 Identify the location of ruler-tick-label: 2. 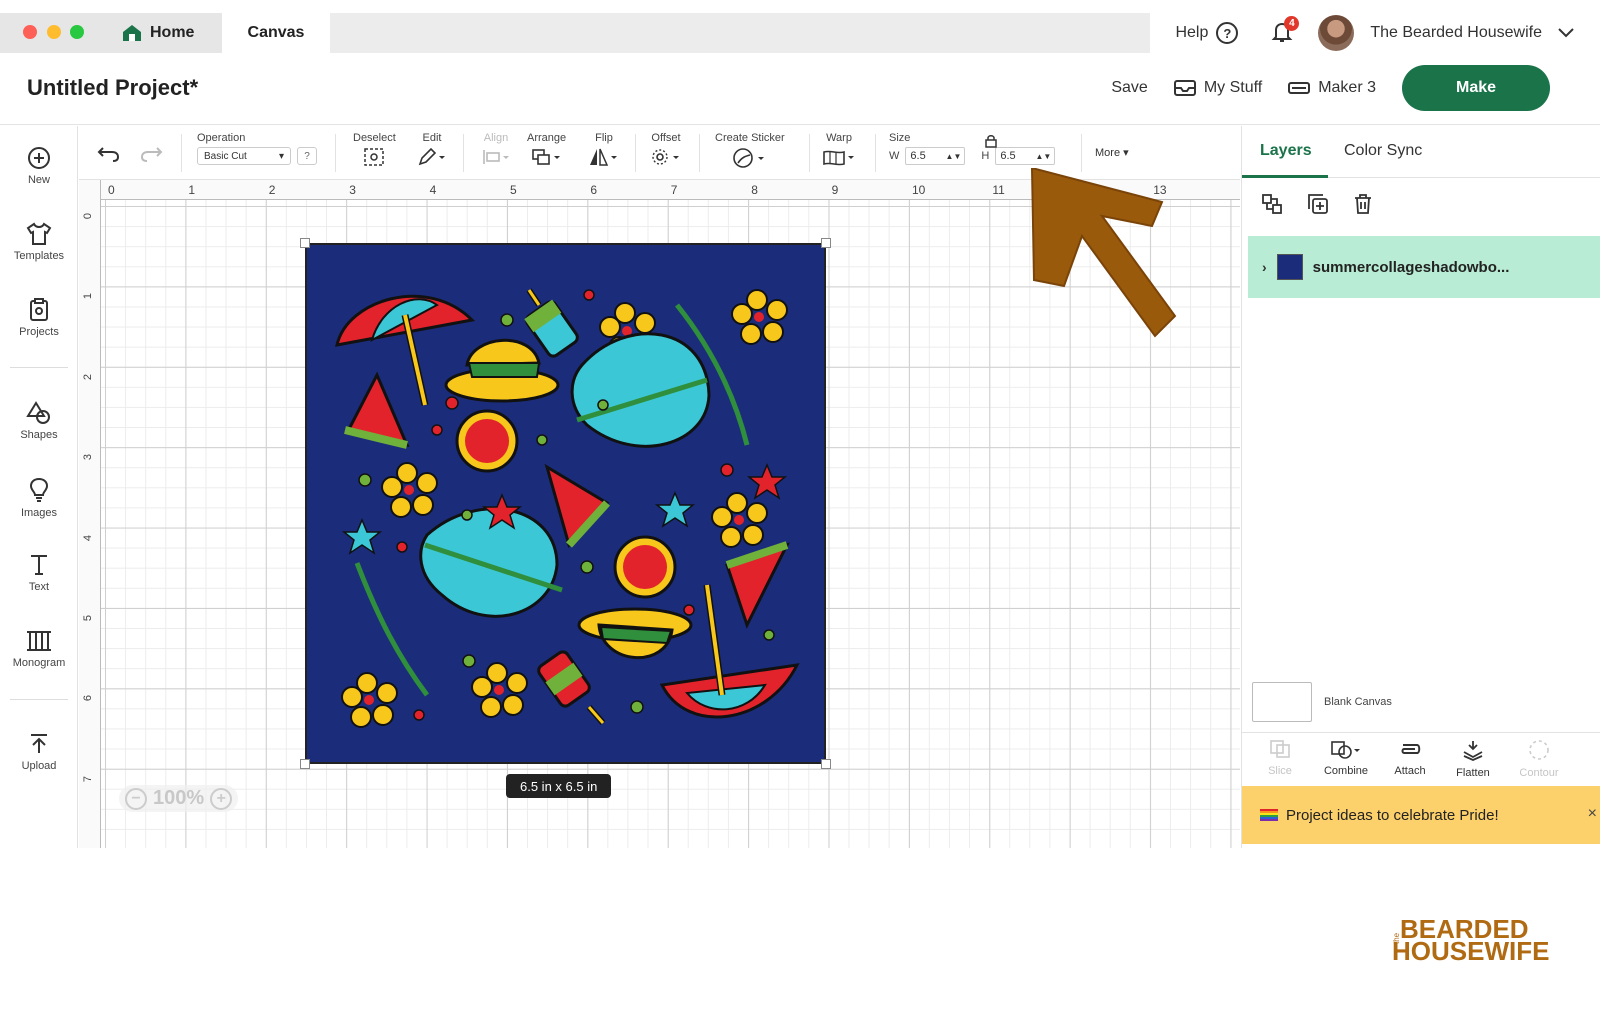
(88, 376).